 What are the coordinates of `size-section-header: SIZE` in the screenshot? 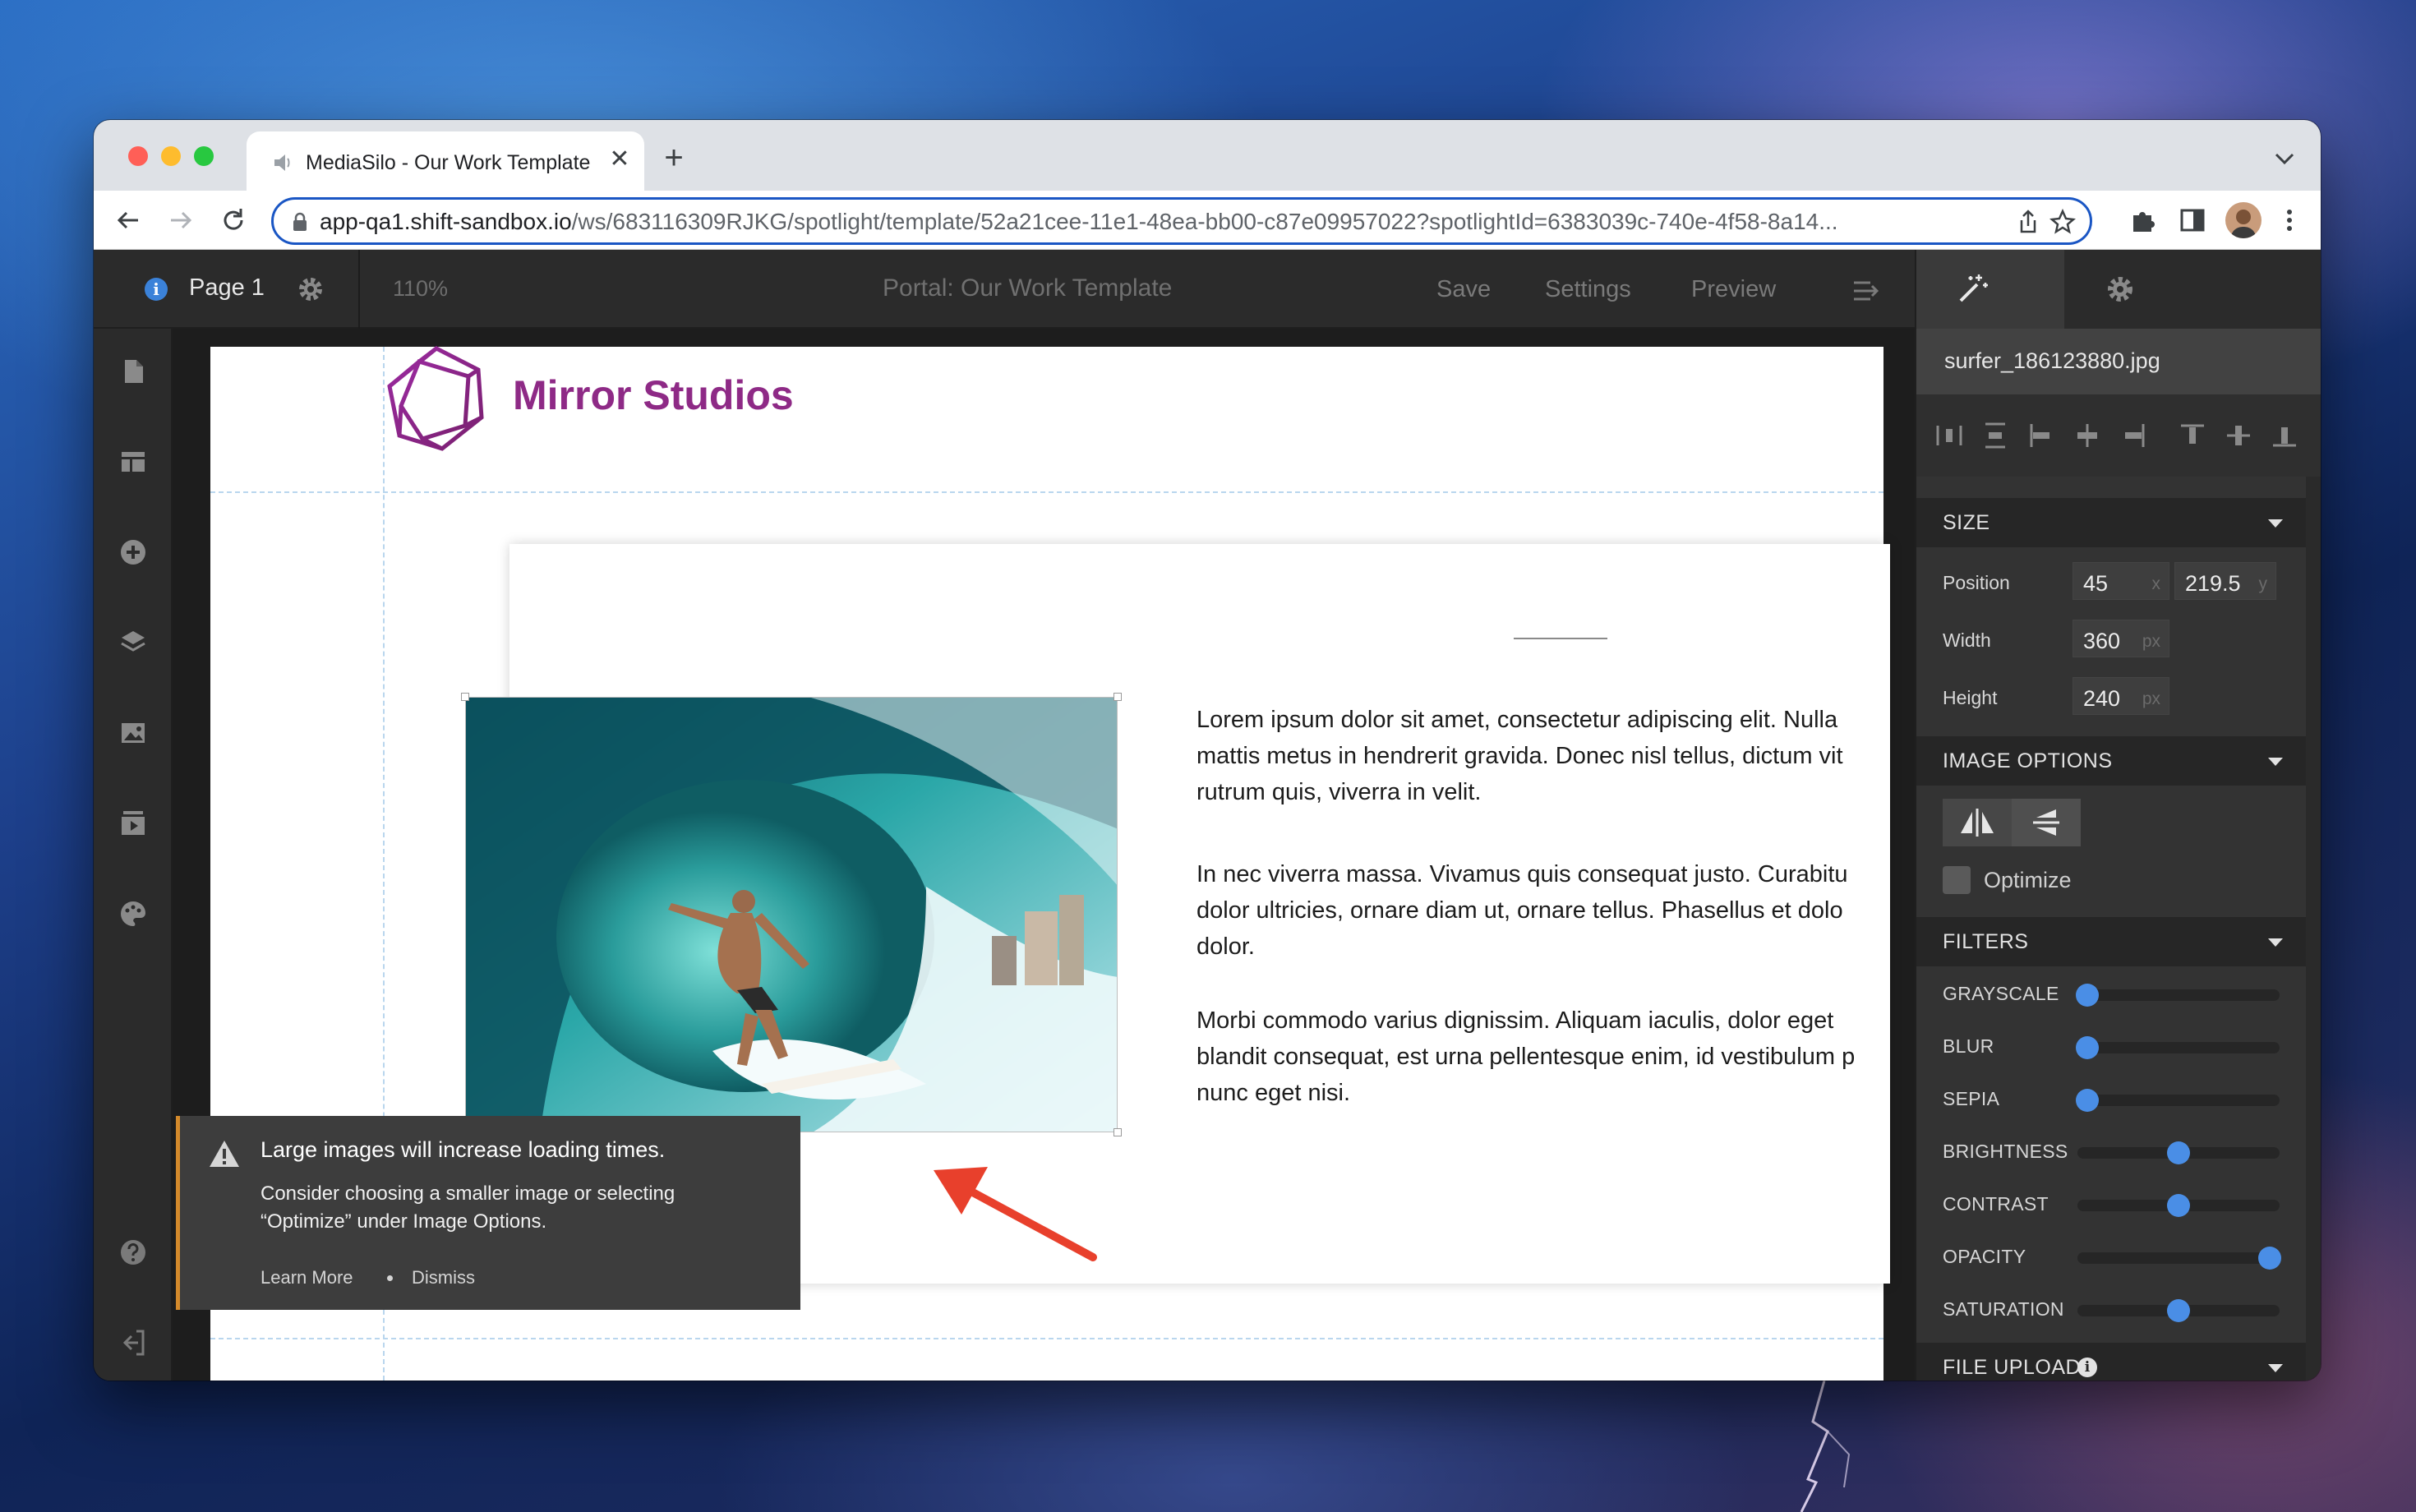 It's located at (2111, 523).